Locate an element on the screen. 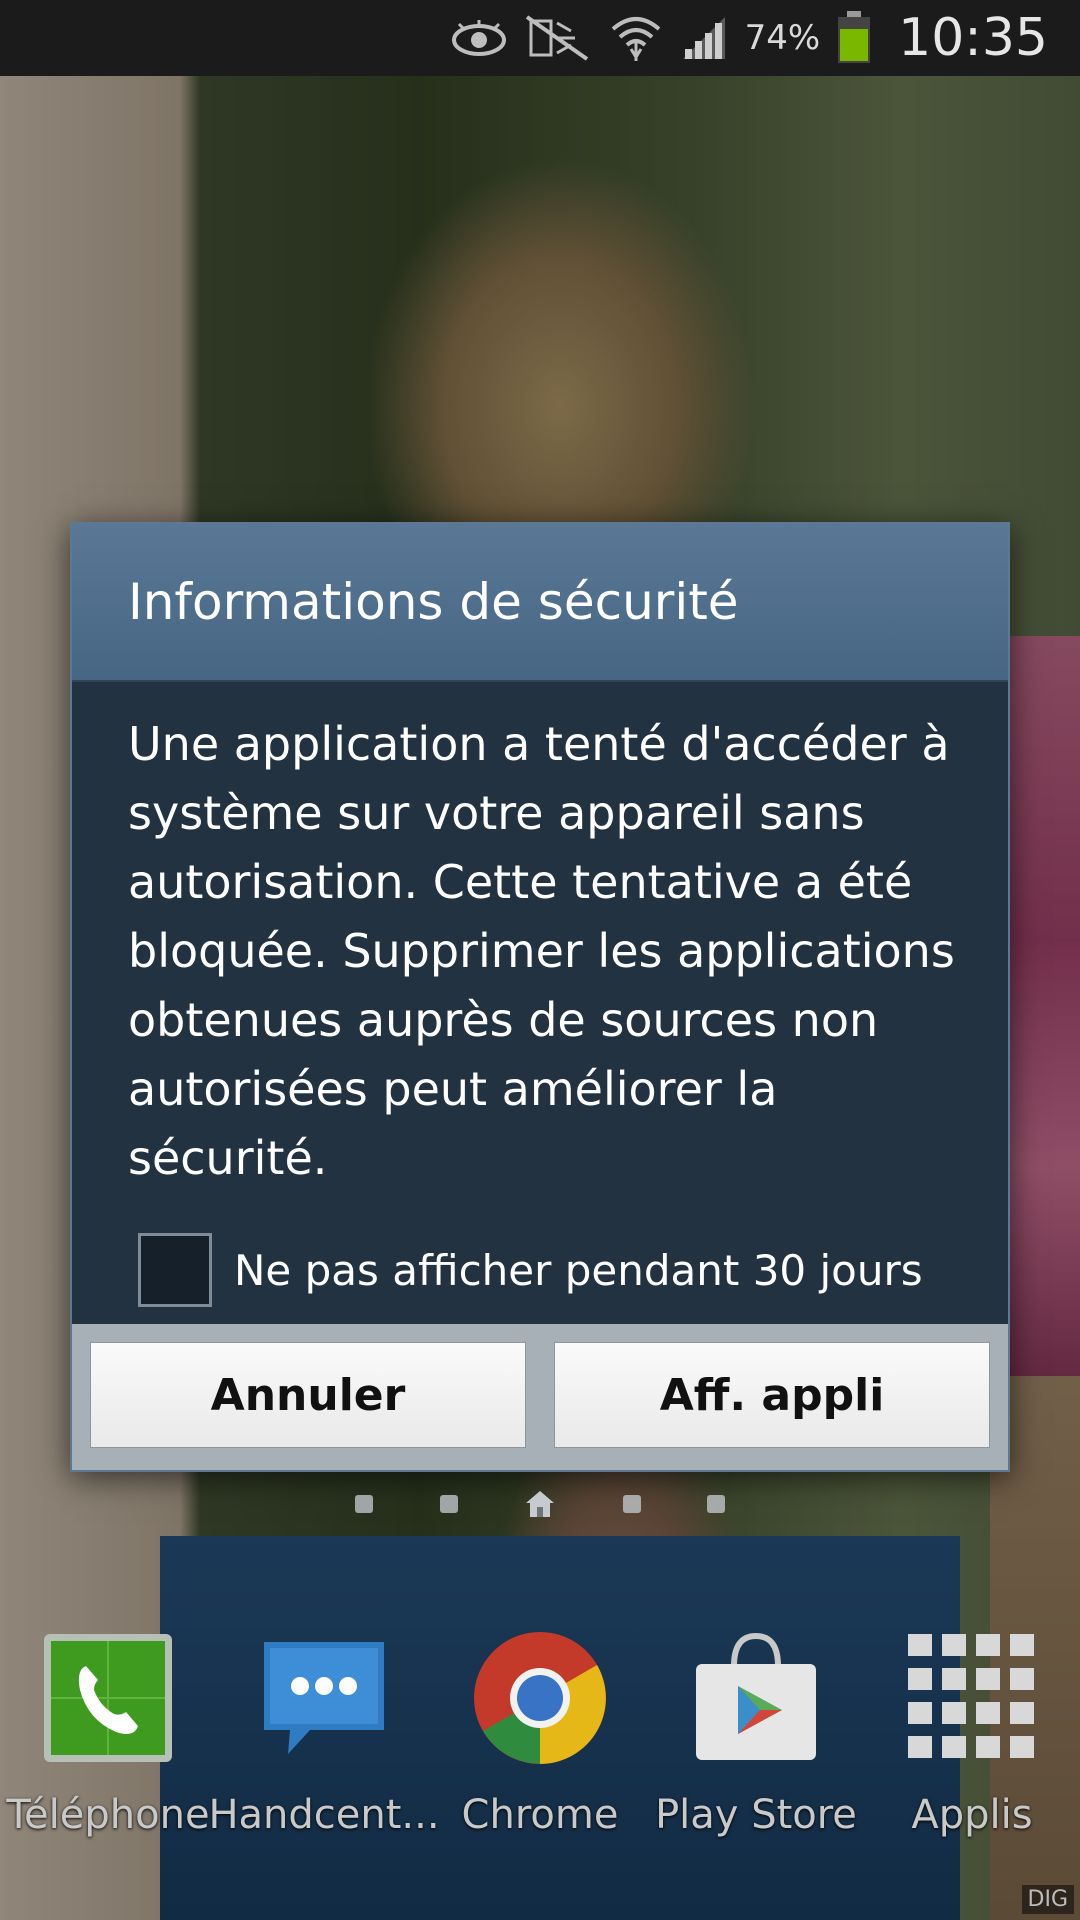 This screenshot has height=1920, width=1080. dock-app-label: Applis is located at coordinates (972, 1815).